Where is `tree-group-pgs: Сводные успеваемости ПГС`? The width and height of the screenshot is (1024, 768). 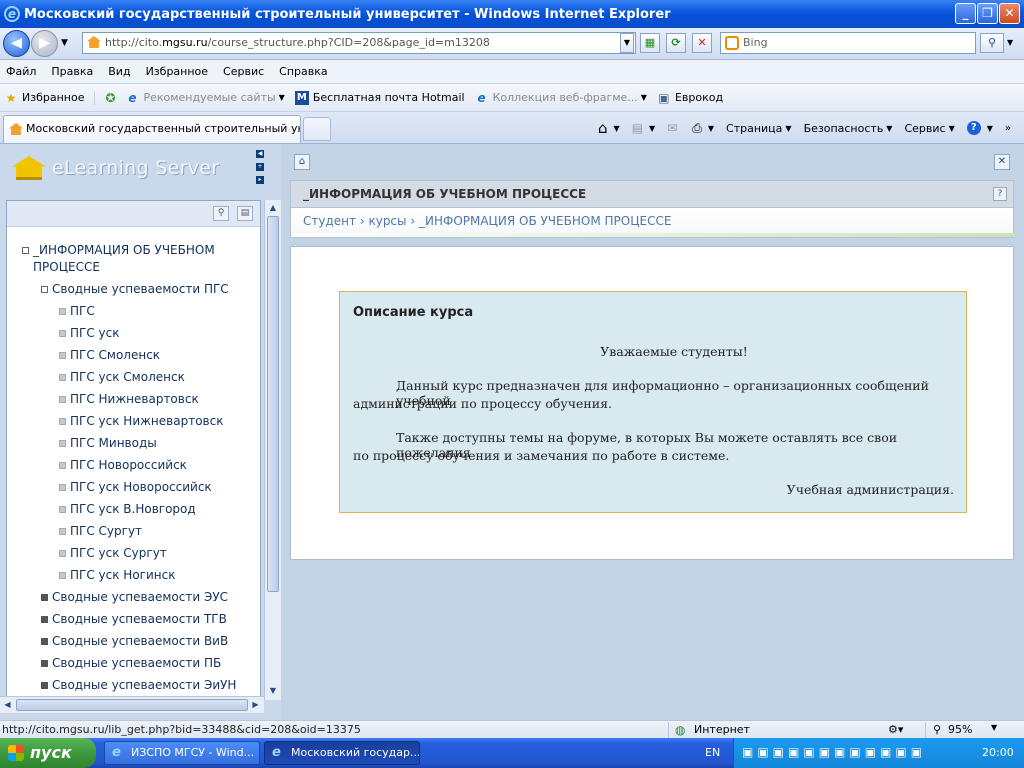 tree-group-pgs: Сводные успеваемости ПГС is located at coordinates (133, 289).